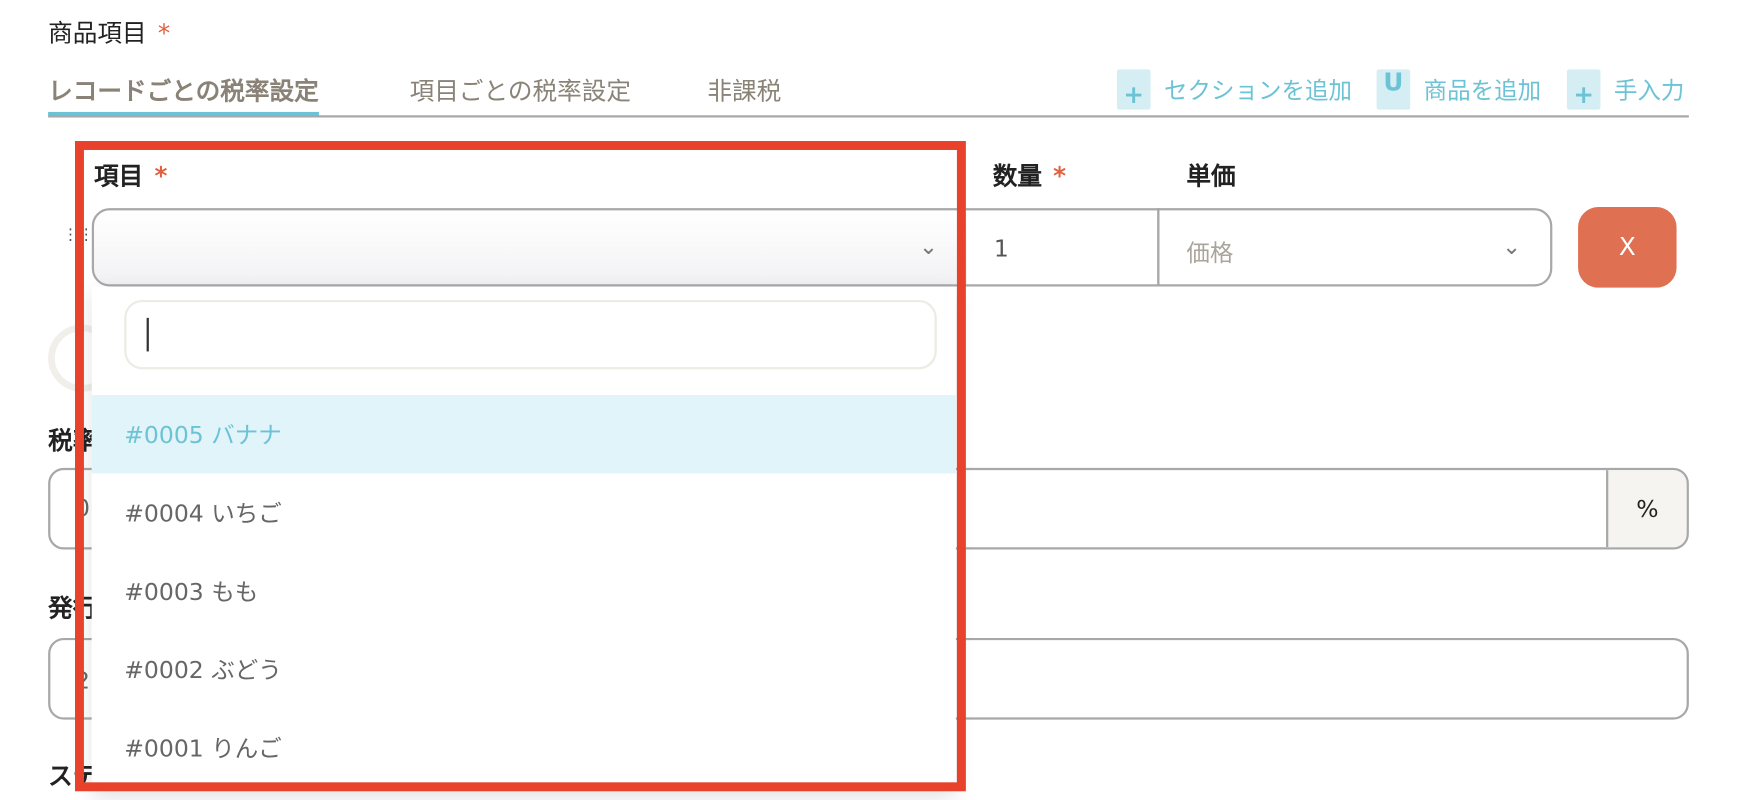 The image size is (1746, 800). What do you see at coordinates (1393, 89) in the screenshot?
I see `magnet-icon: U` at bounding box center [1393, 89].